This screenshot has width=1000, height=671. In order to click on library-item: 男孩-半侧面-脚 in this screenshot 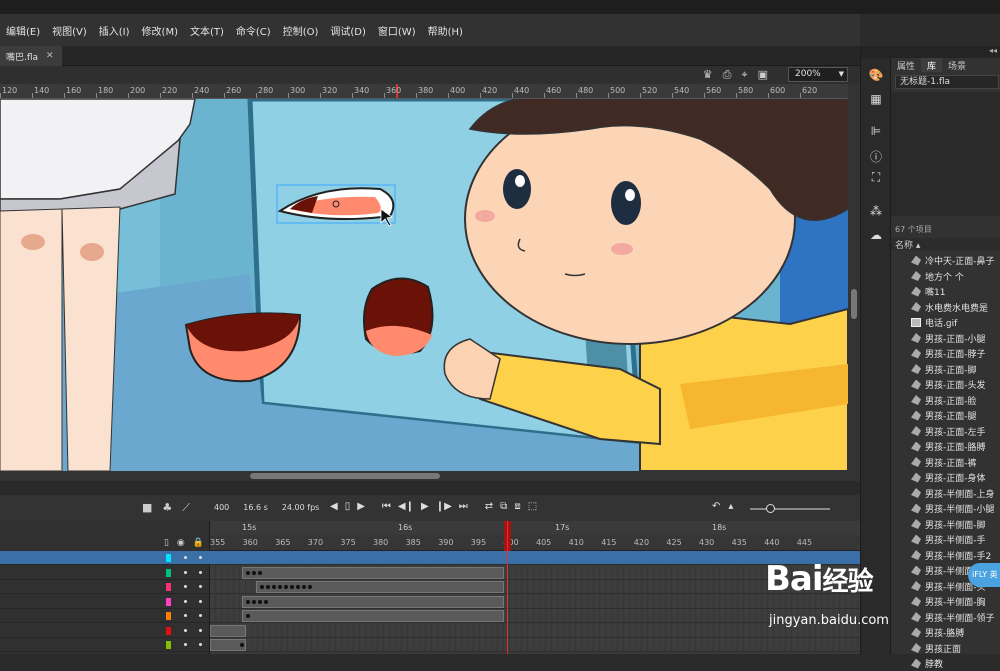, I will do `click(955, 524)`.